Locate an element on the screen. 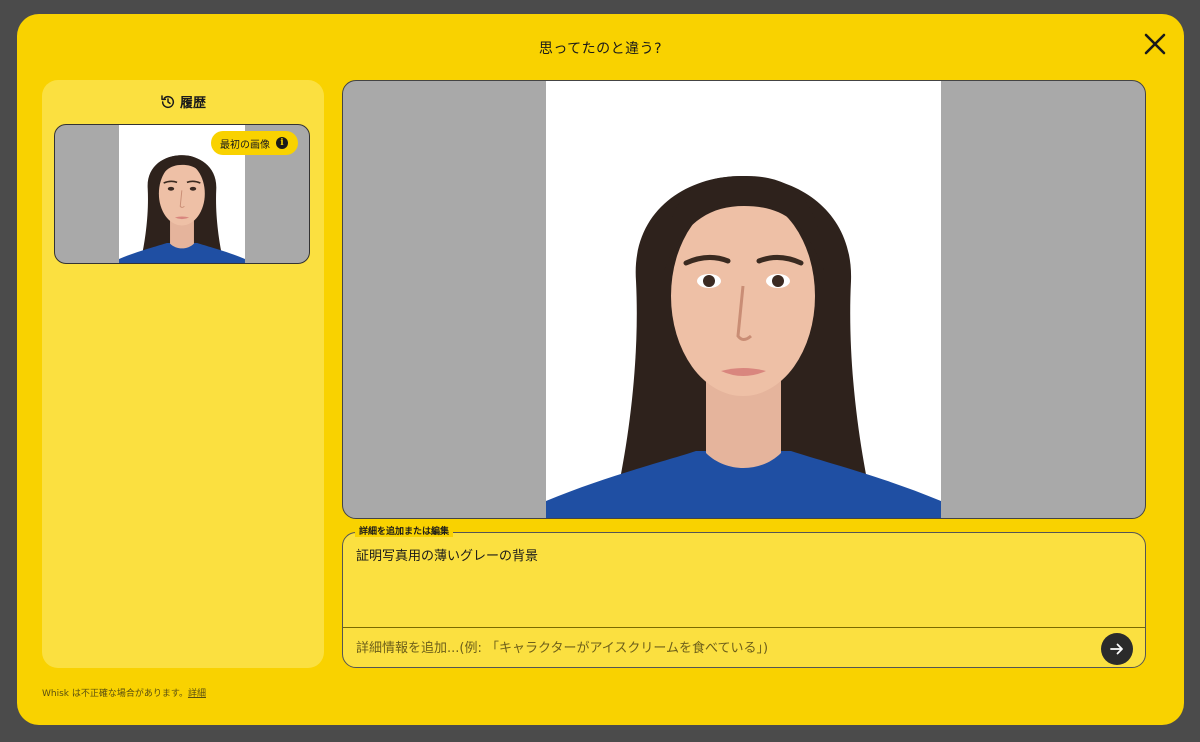 This screenshot has height=742, width=1200. close-icon is located at coordinates (1155, 44).